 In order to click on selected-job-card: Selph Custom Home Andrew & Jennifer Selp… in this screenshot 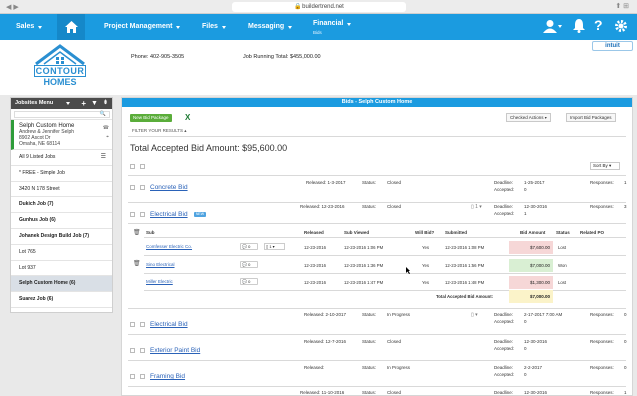, I will do `click(61, 135)`.